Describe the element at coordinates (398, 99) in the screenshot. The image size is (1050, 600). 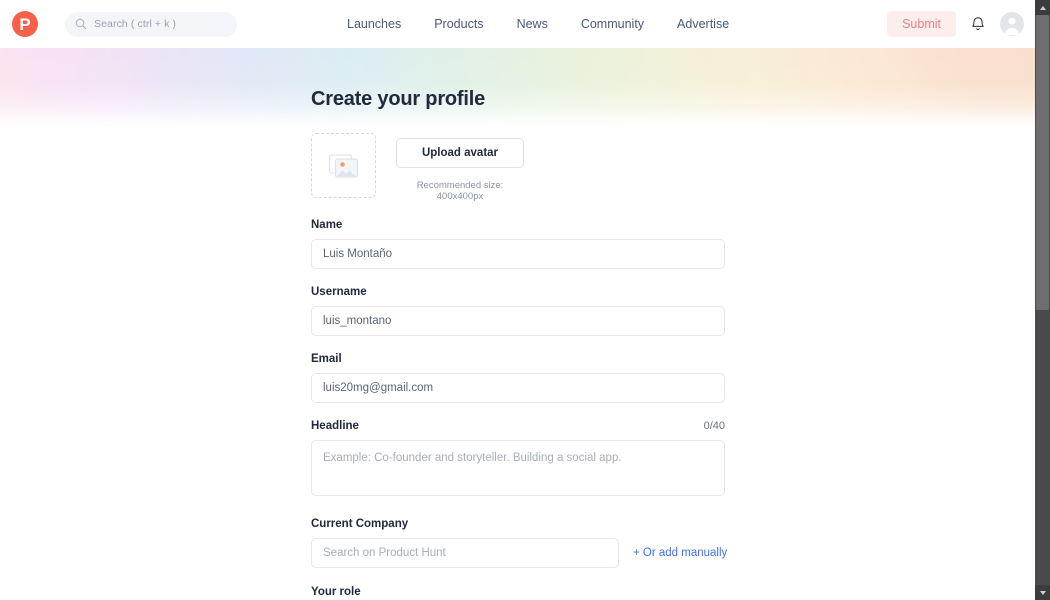
I see `page-title: Create your profile` at that location.